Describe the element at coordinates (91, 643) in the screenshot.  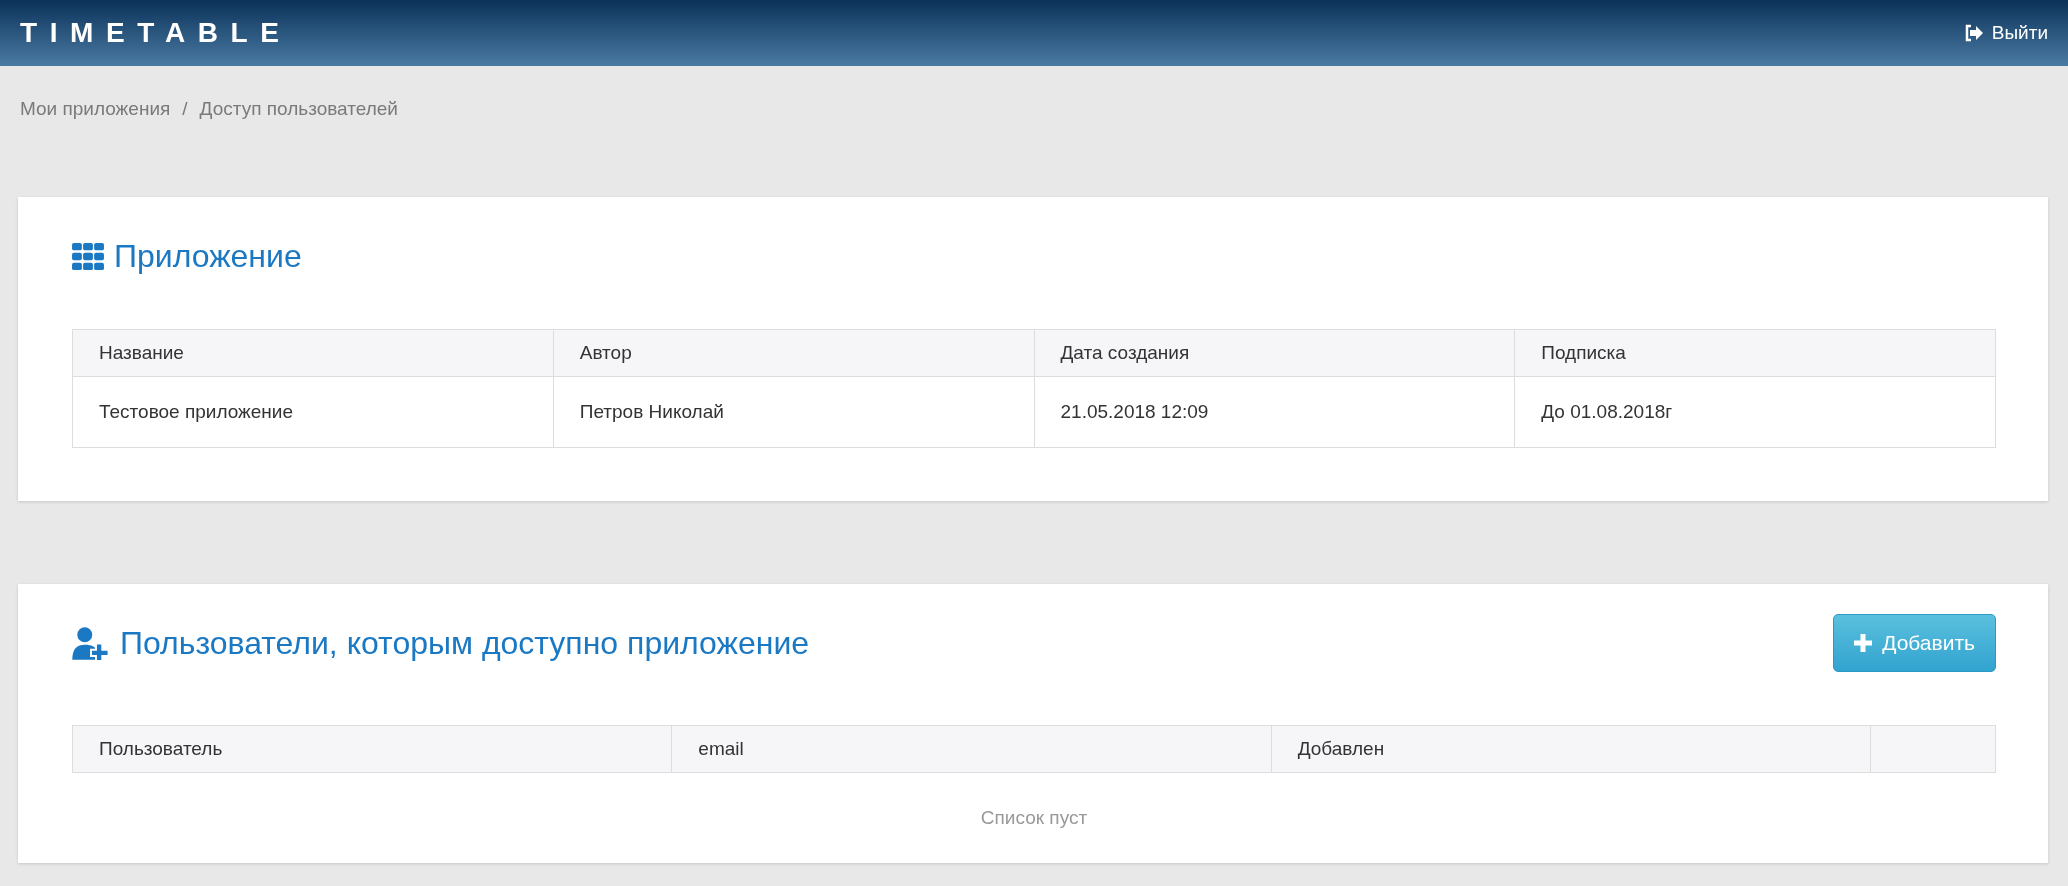
I see `add-user-icon` at that location.